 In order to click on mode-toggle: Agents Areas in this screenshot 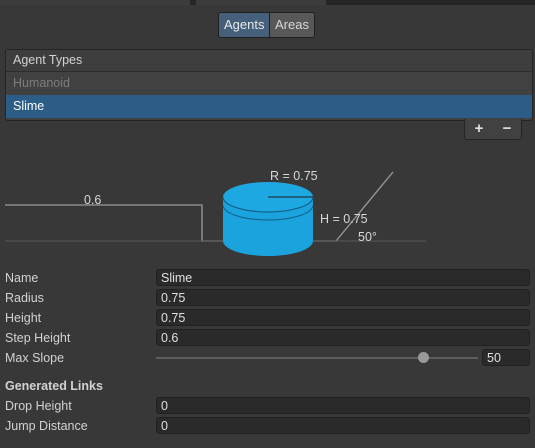, I will do `click(266, 25)`.